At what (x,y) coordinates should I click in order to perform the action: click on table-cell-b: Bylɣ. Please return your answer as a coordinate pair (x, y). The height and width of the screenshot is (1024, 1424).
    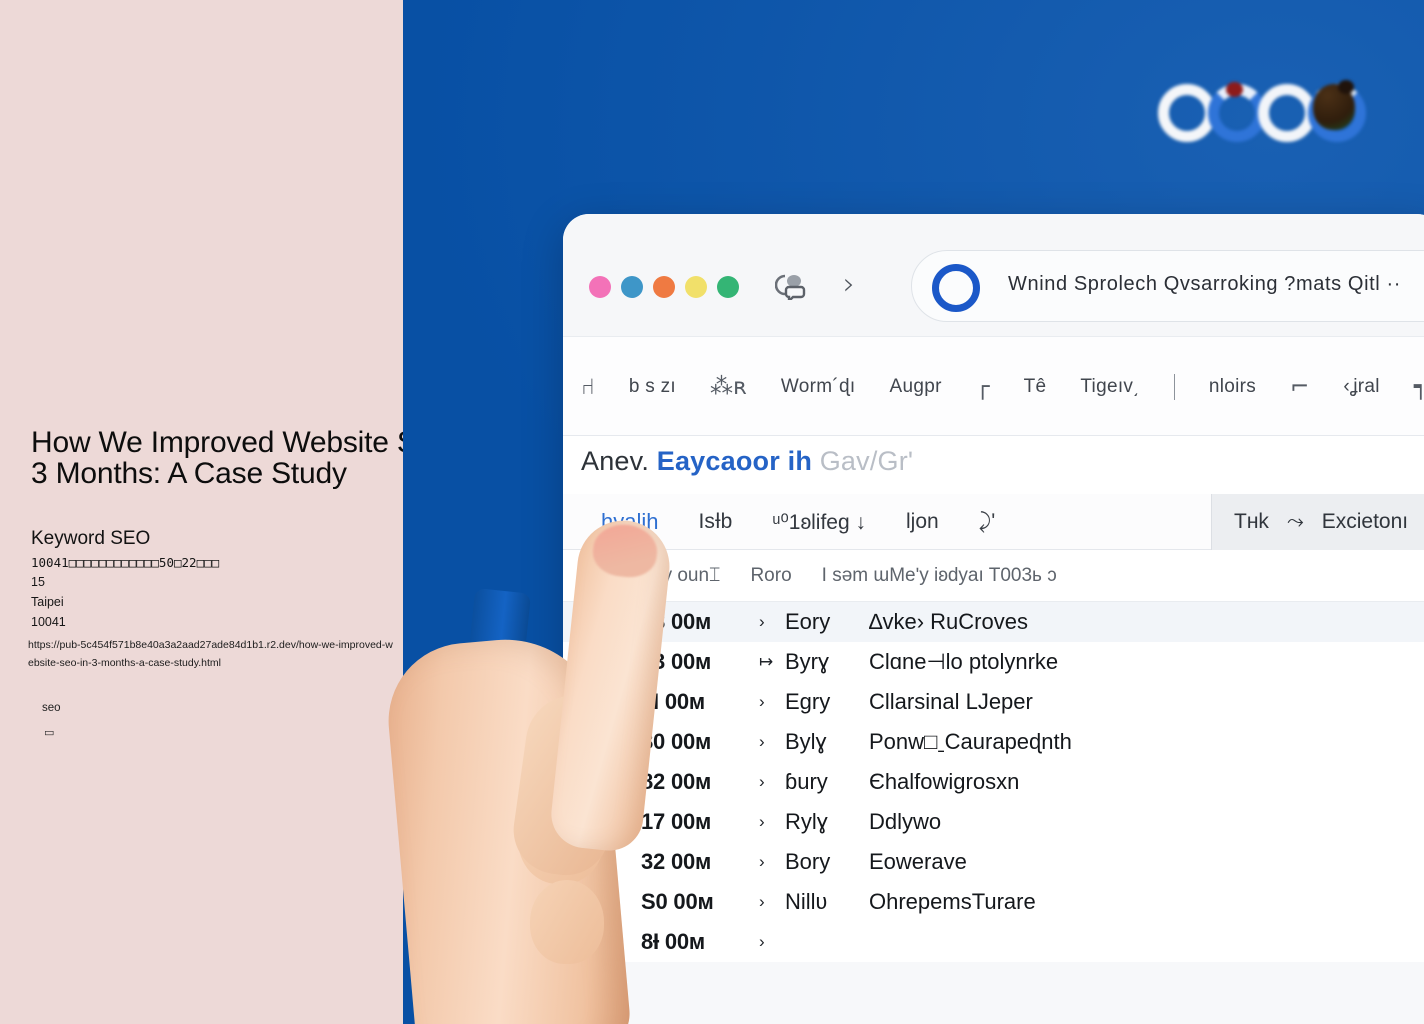
    Looking at the image, I should click on (806, 741).